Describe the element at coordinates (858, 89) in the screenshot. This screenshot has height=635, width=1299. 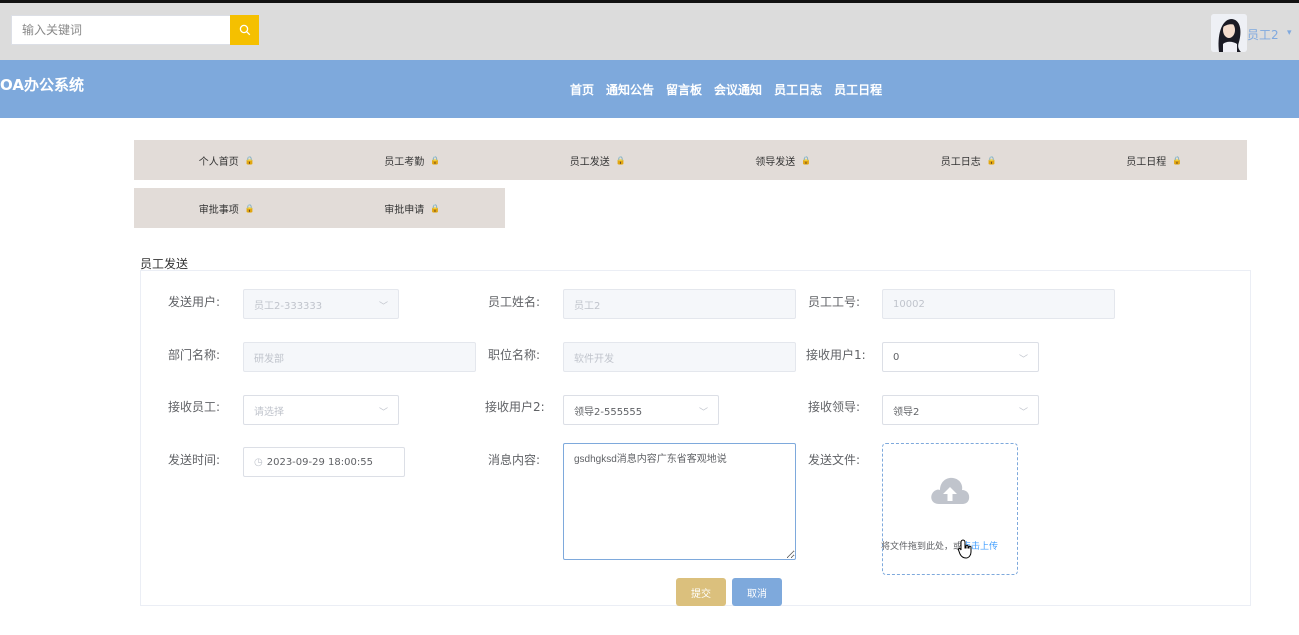
I see `menu-item-employee-schedule: 员工日程` at that location.